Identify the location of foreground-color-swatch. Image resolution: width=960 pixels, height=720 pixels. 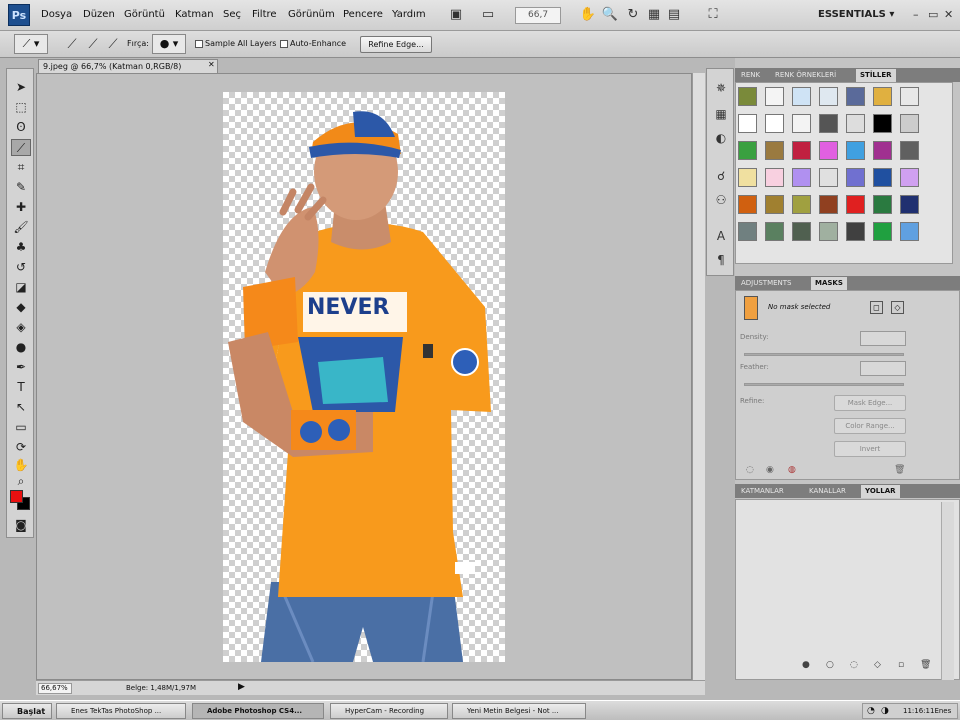
(16, 496).